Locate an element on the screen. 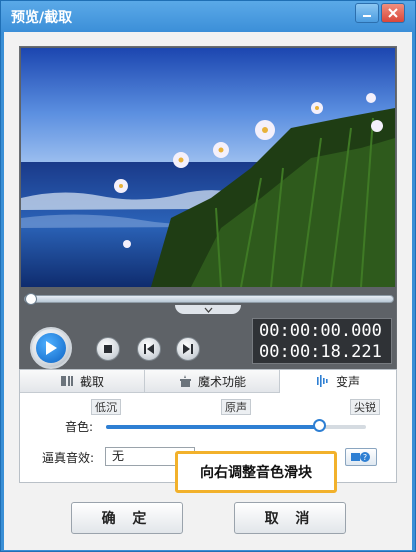  collapse-toggle is located at coordinates (208, 309).